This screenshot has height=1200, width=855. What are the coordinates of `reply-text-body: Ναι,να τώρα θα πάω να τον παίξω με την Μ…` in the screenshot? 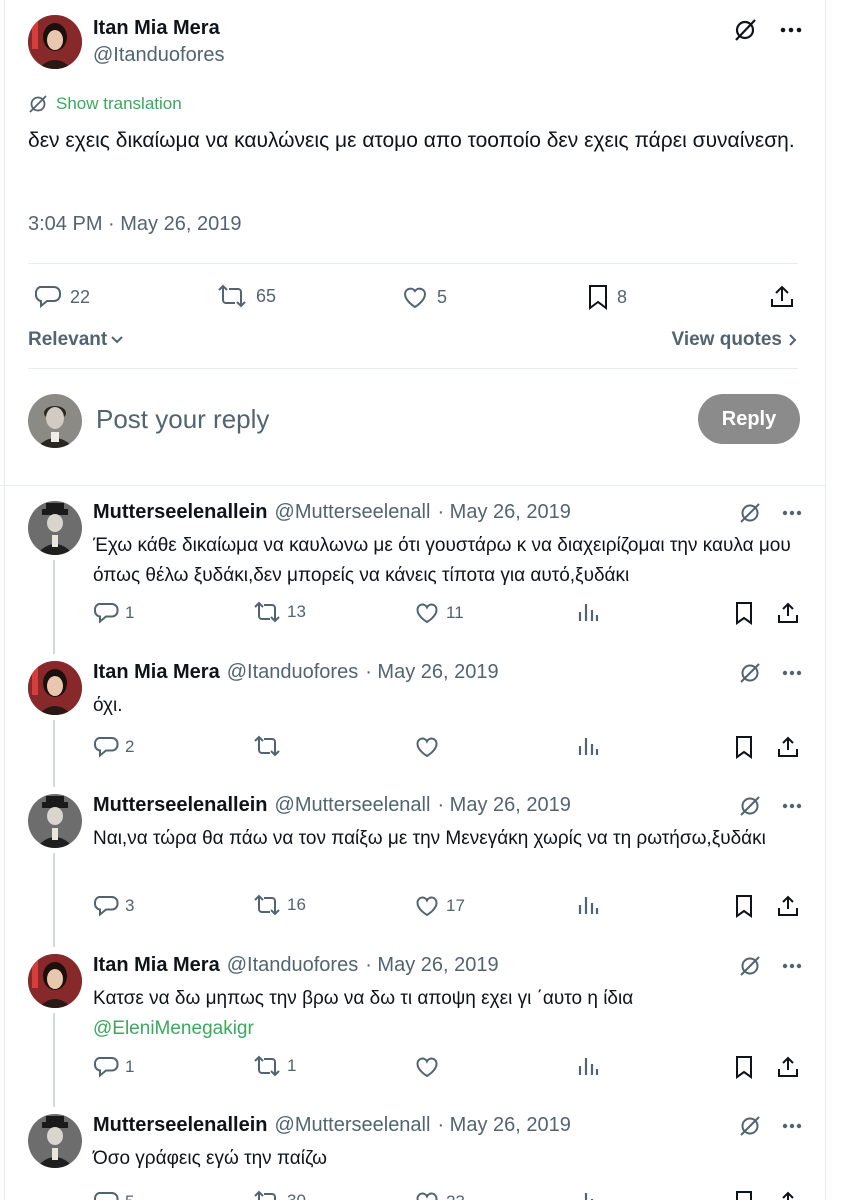 It's located at (429, 838).